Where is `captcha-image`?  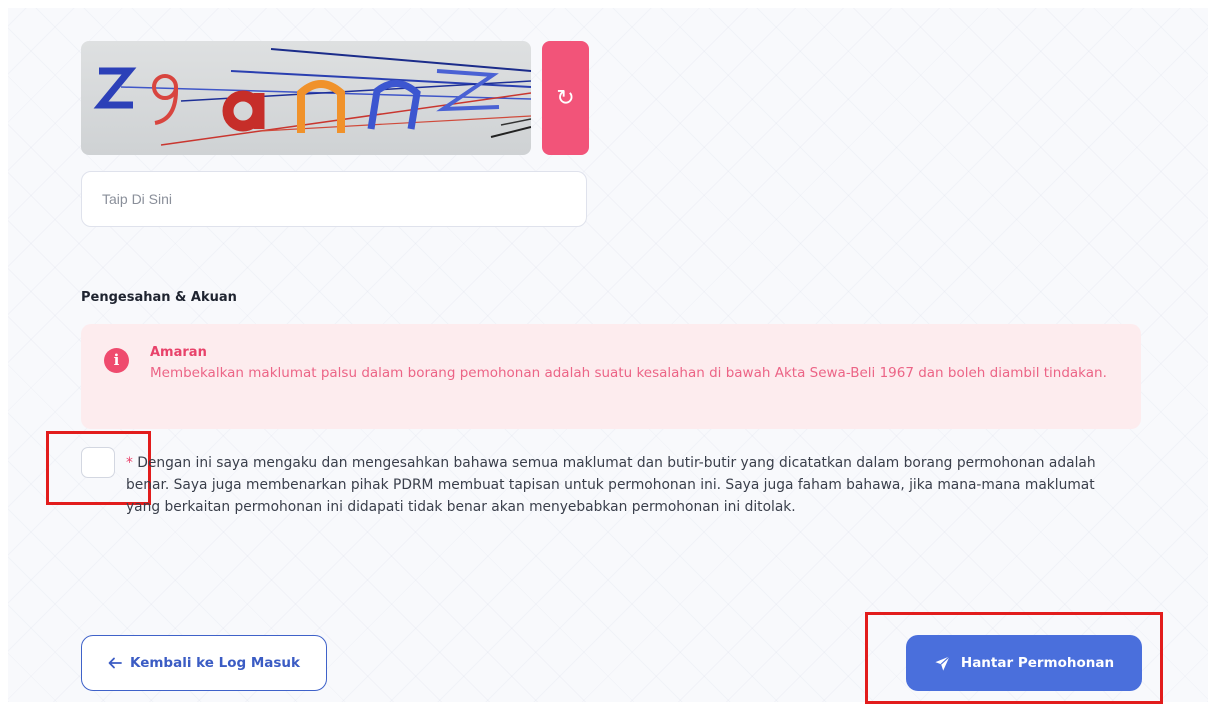 captcha-image is located at coordinates (306, 98).